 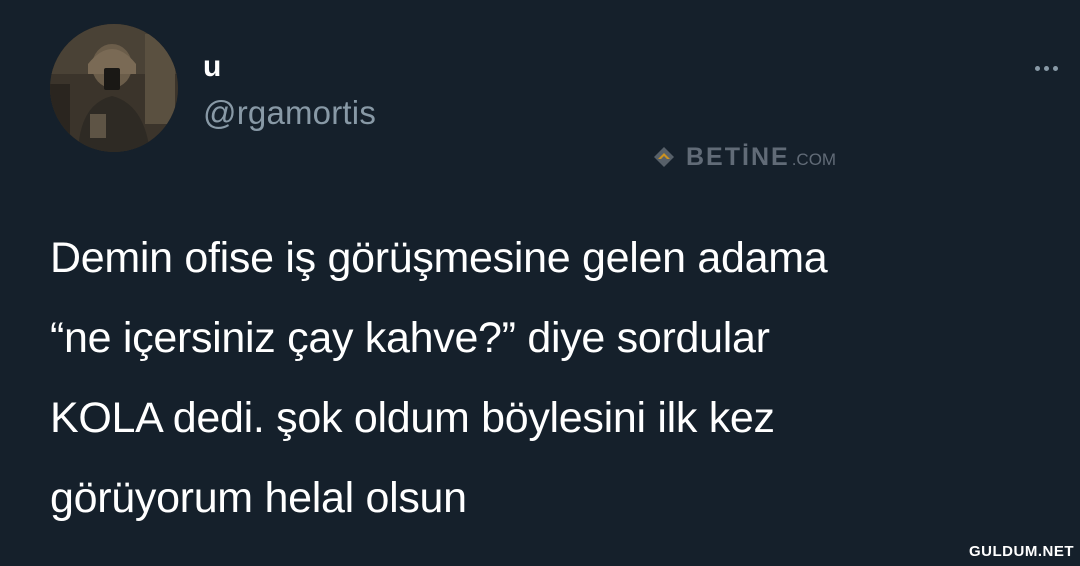 I want to click on avatar, so click(x=114, y=88).